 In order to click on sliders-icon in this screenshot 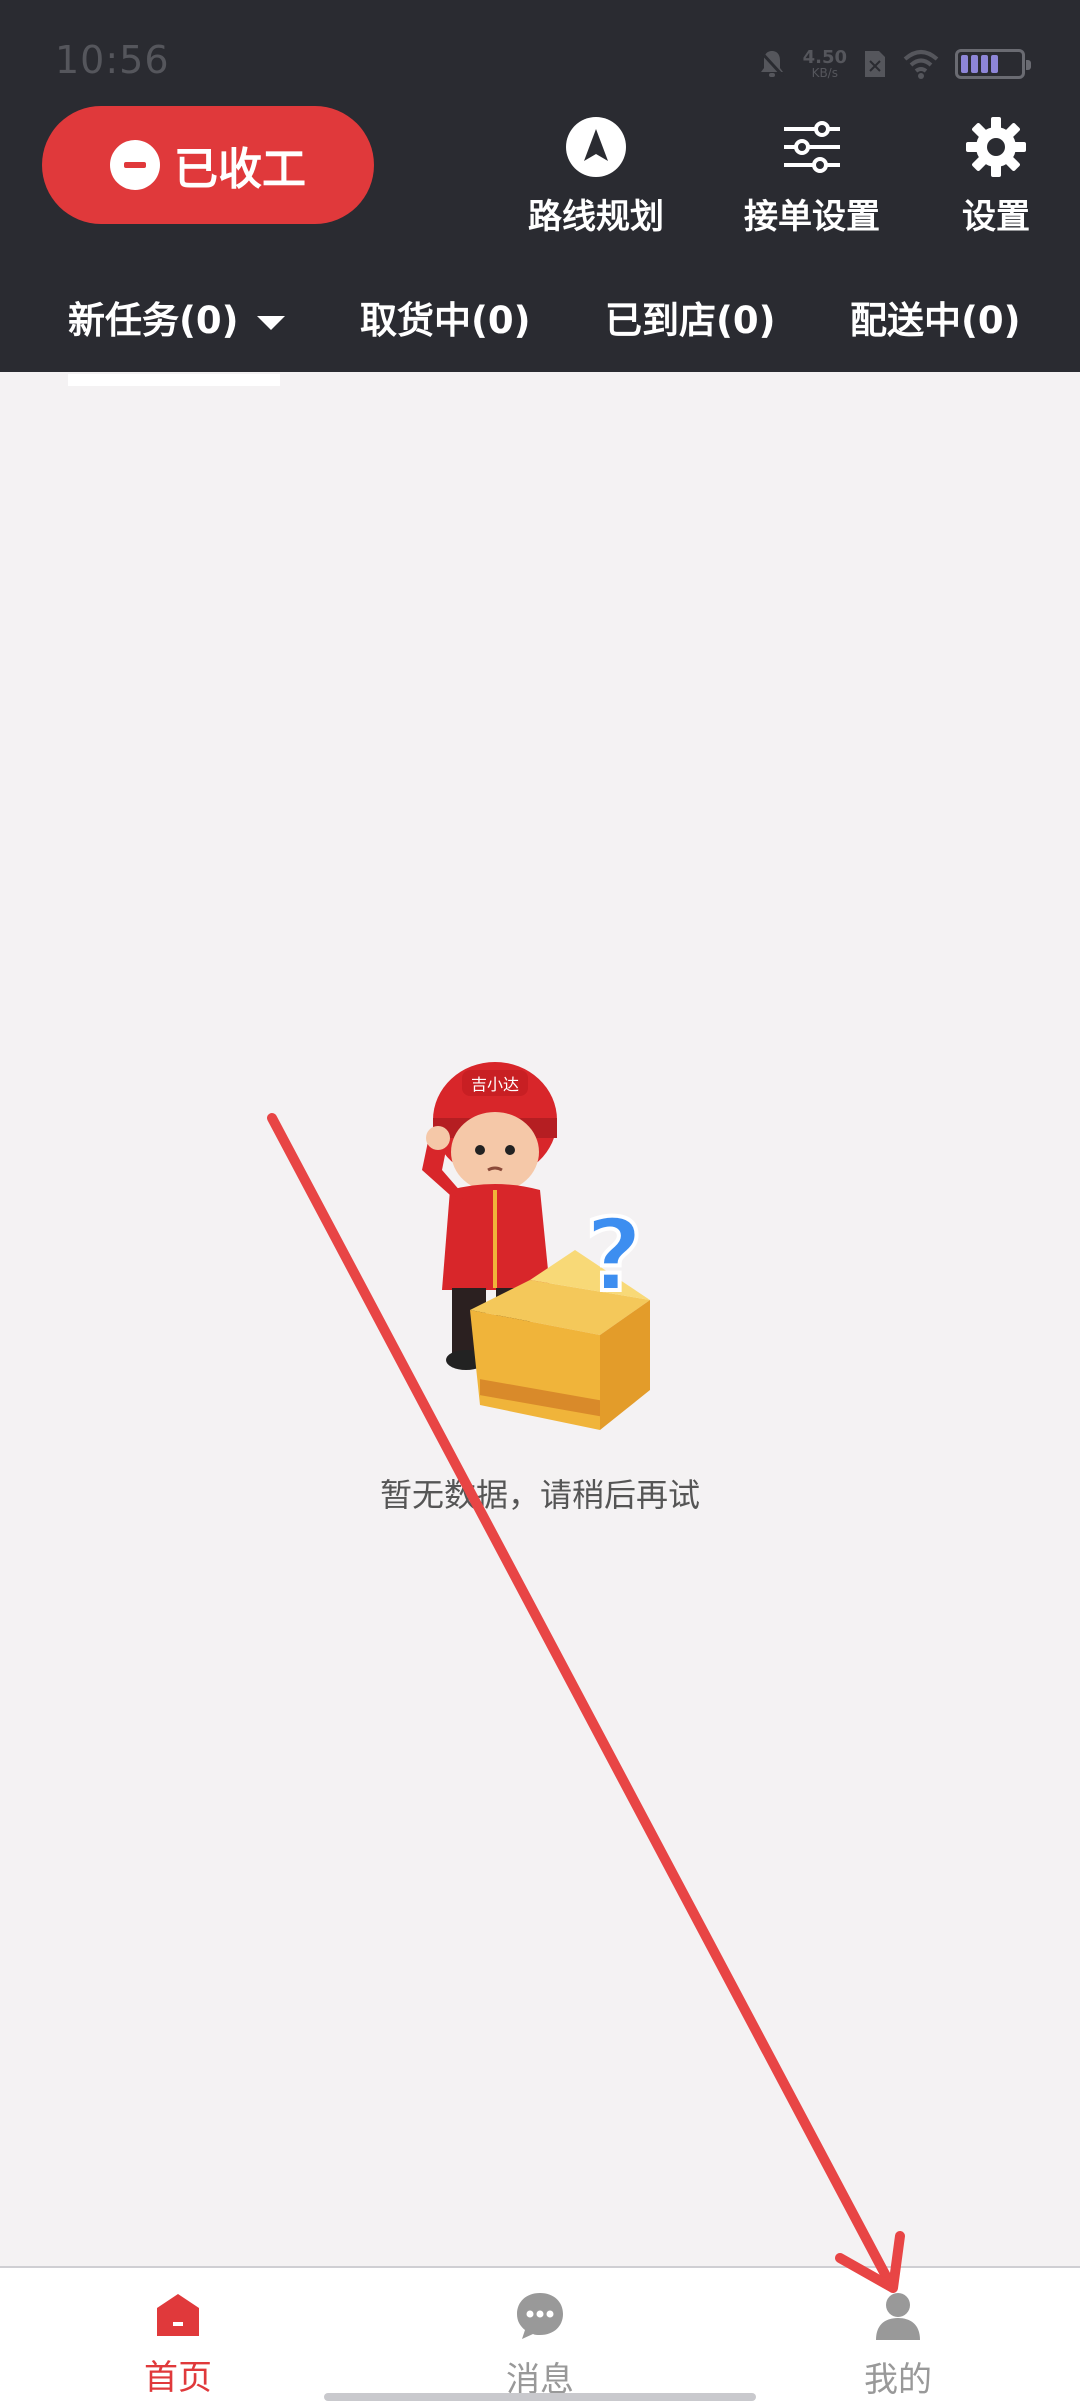, I will do `click(812, 147)`.